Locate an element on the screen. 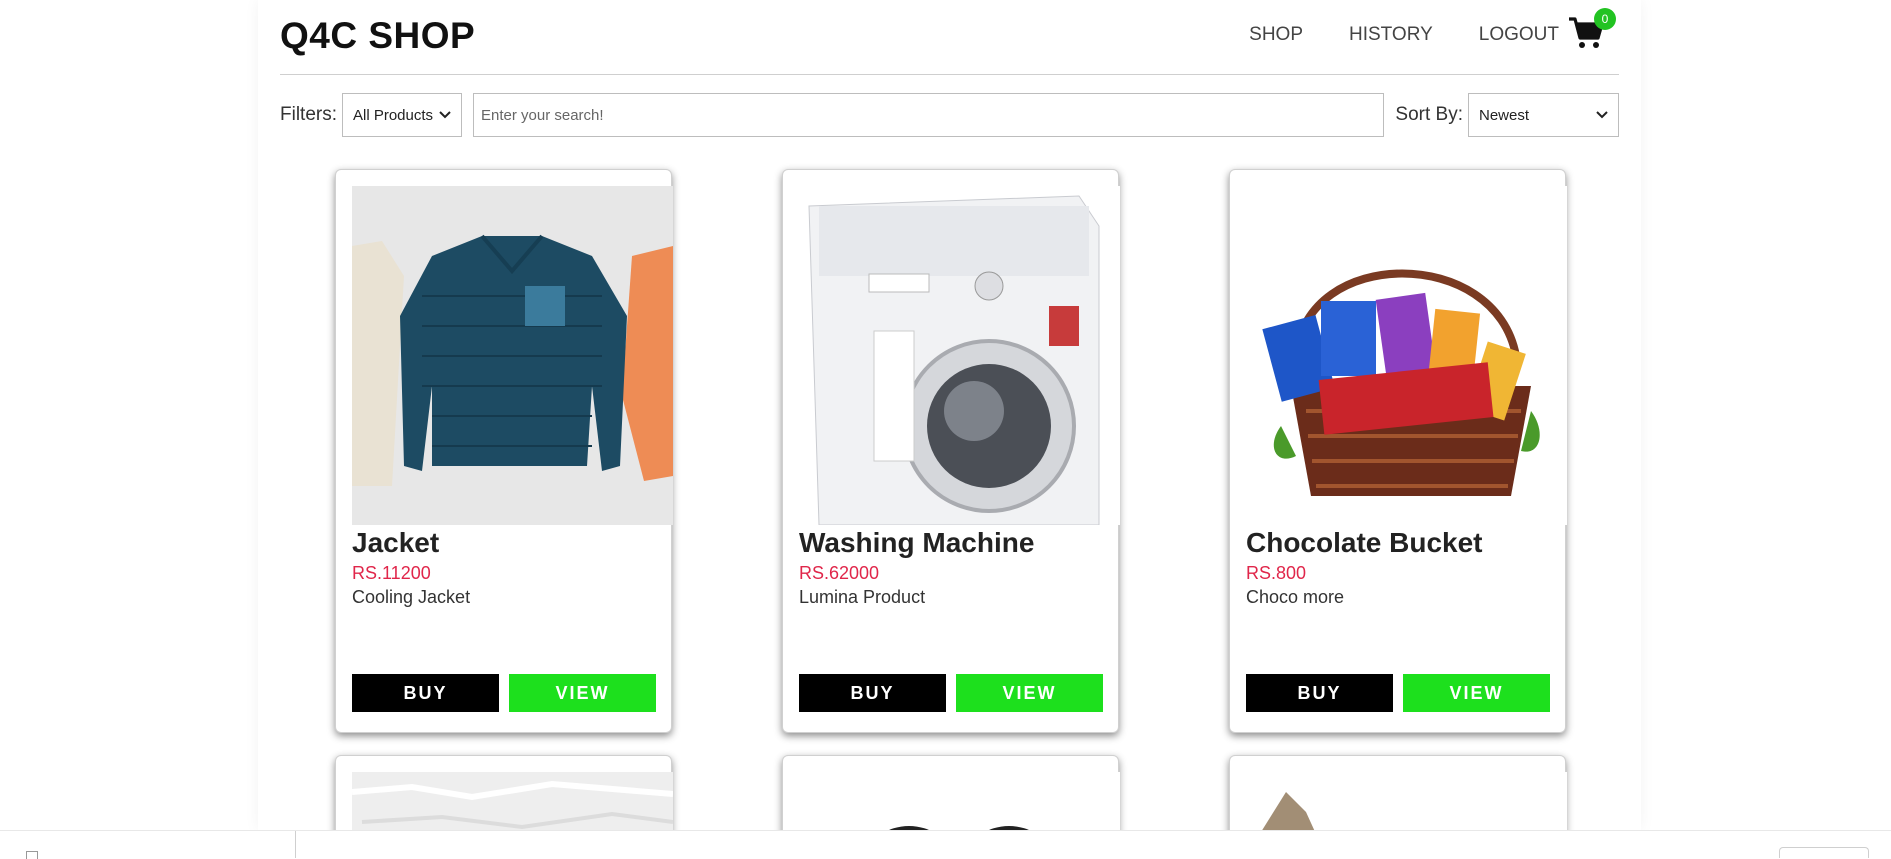  product-card: Jacket RS.11200 Cooling Jacket BUY VIEW is located at coordinates (504, 451).